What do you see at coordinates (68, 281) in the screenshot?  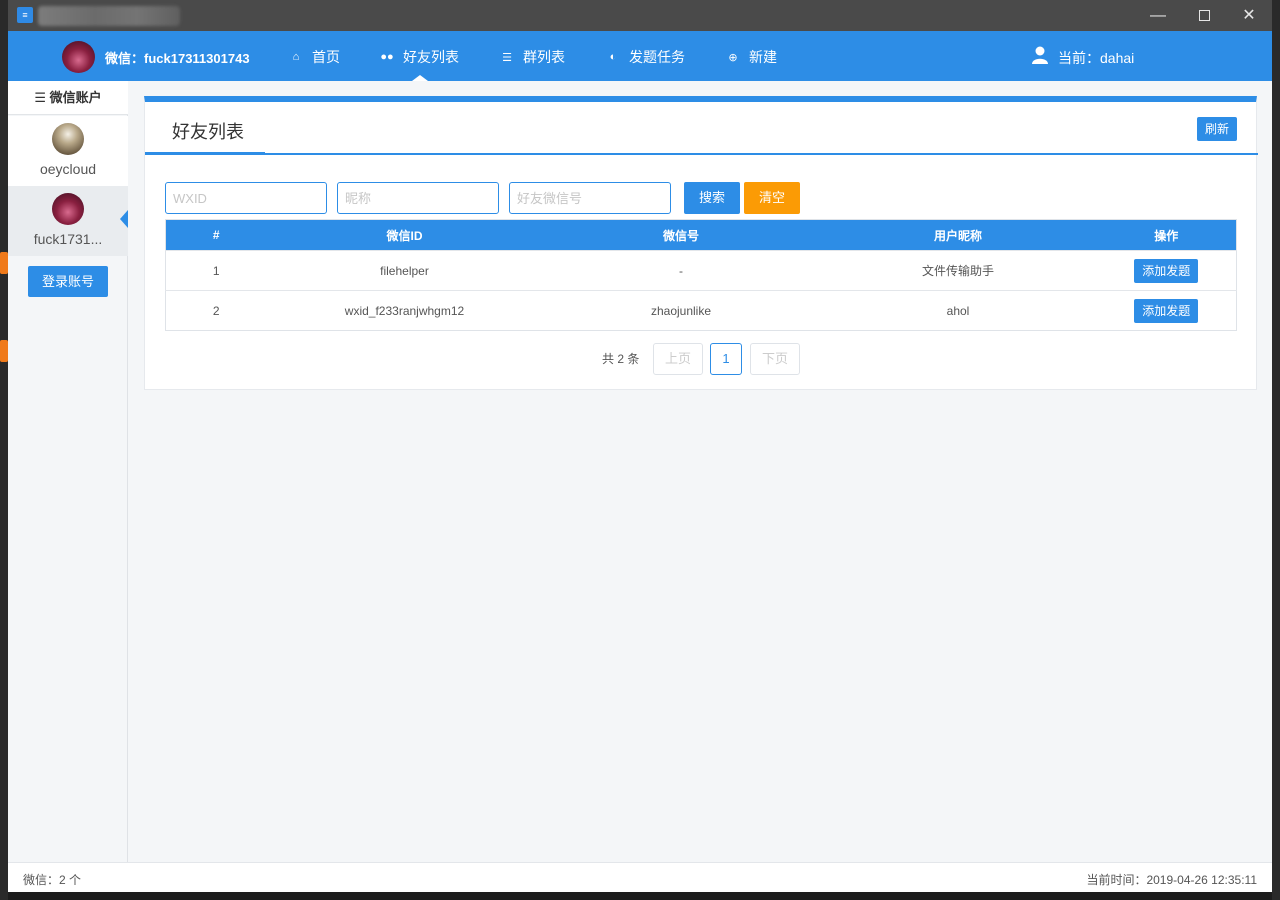 I see `login-account-button: 登录账号` at bounding box center [68, 281].